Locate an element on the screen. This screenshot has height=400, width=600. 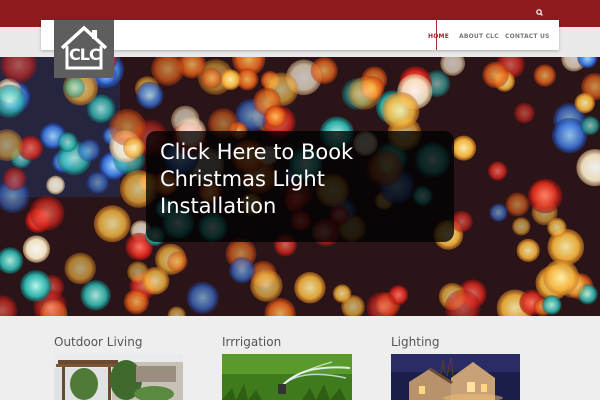
search-button is located at coordinates (540, 12).